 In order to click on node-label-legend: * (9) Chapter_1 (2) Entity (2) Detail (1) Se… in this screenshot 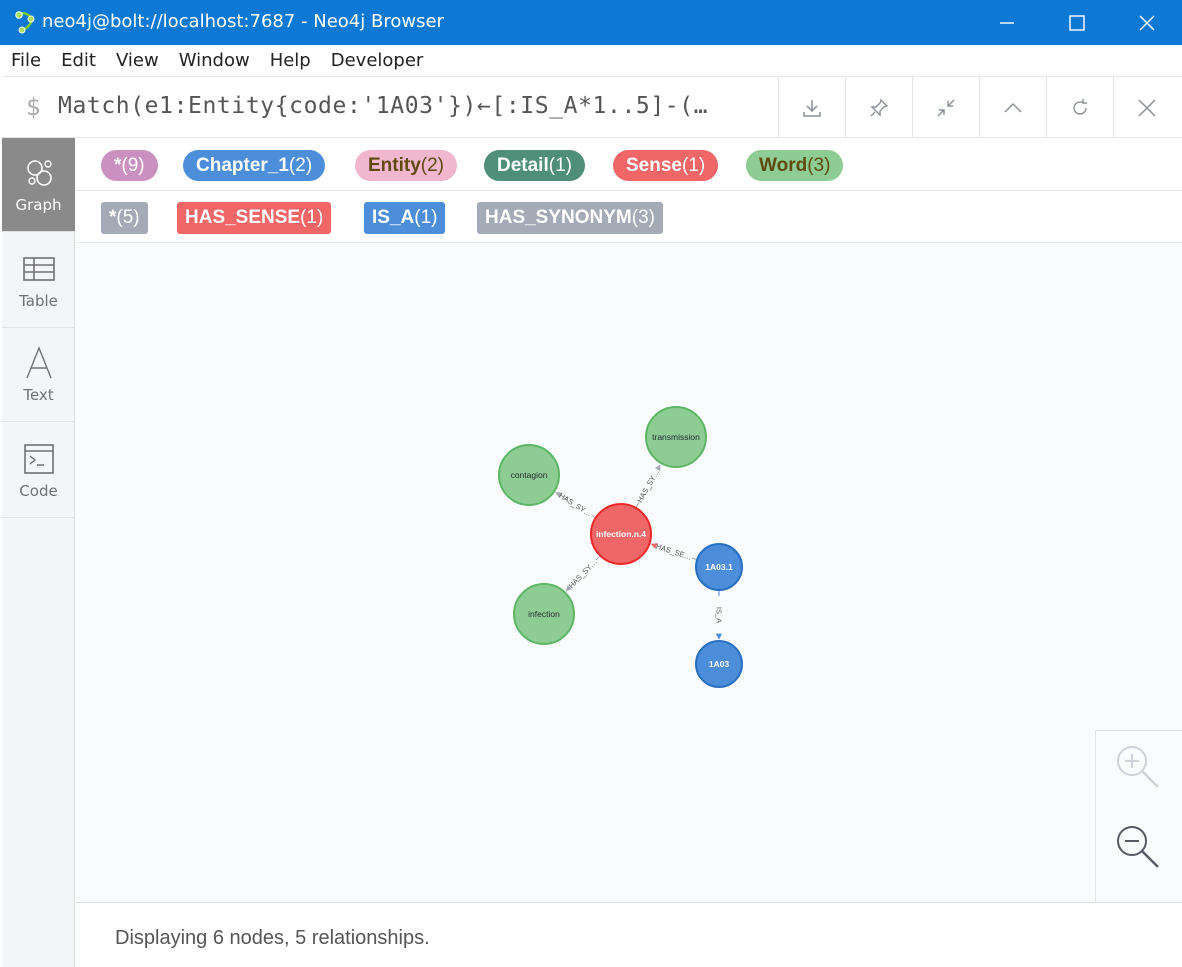, I will do `click(629, 165)`.